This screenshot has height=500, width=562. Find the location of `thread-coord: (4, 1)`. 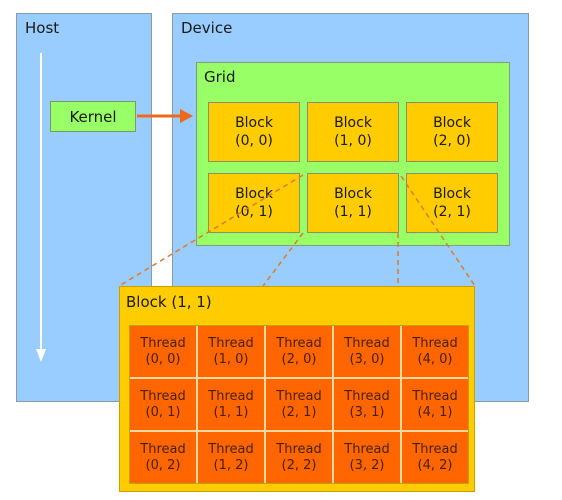

thread-coord: (4, 1) is located at coordinates (435, 412).